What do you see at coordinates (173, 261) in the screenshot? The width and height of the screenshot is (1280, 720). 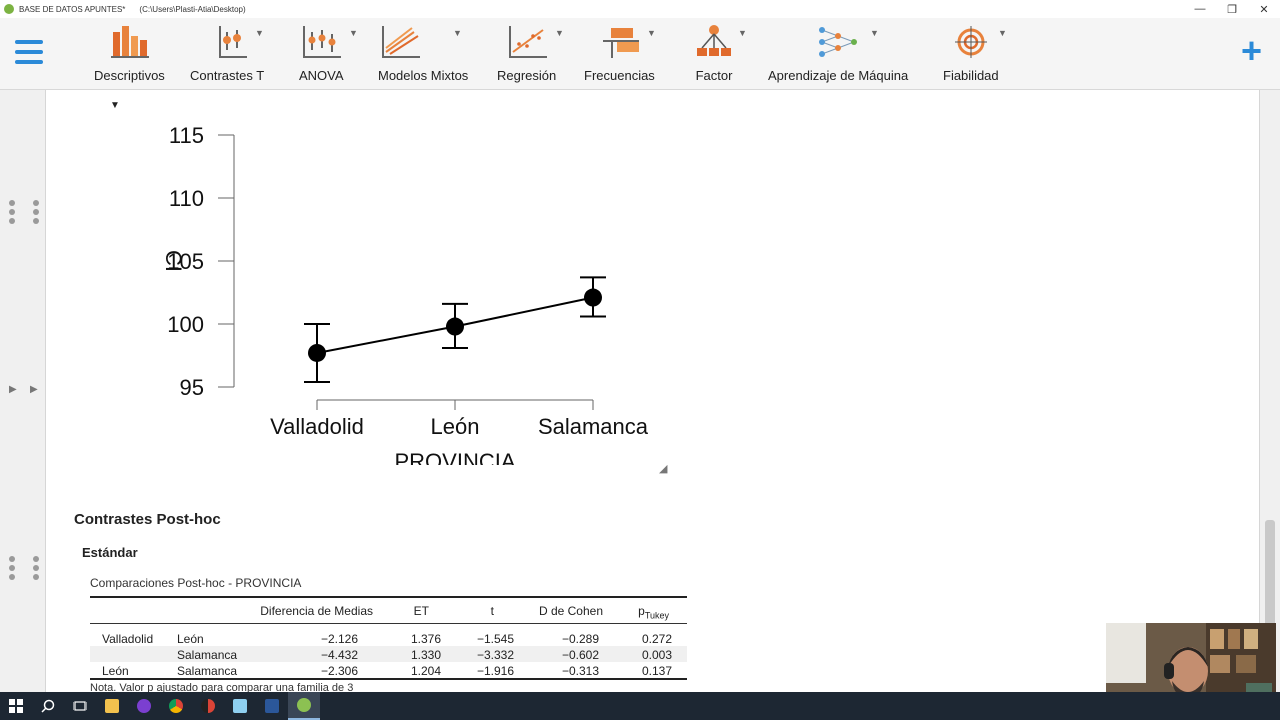 I see `y-axis-label: CI` at bounding box center [173, 261].